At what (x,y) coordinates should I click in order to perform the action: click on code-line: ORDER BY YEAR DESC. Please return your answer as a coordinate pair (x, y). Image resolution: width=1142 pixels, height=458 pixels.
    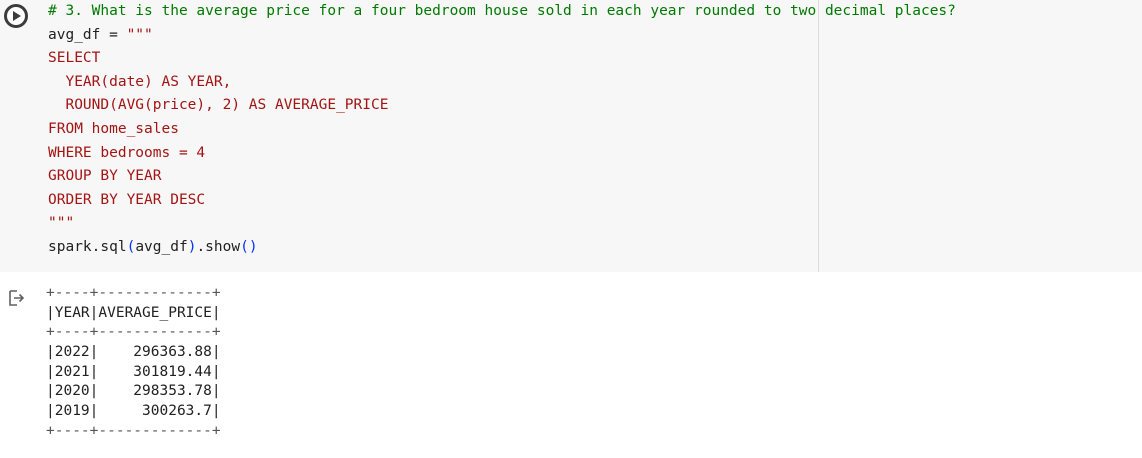
    Looking at the image, I should click on (502, 201).